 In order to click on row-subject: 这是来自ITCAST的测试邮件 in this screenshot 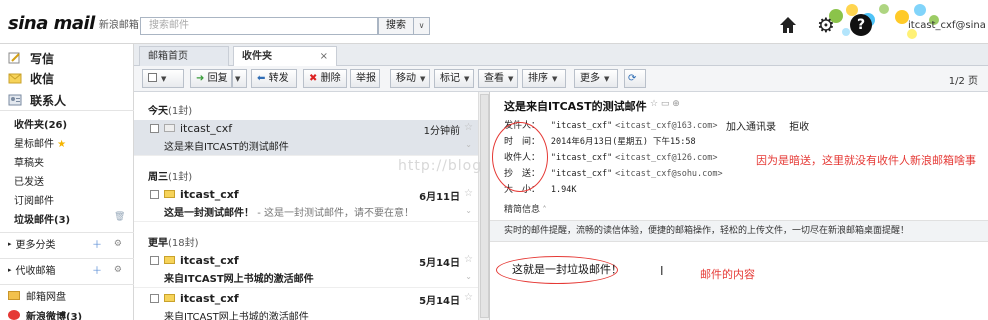, I will do `click(226, 147)`.